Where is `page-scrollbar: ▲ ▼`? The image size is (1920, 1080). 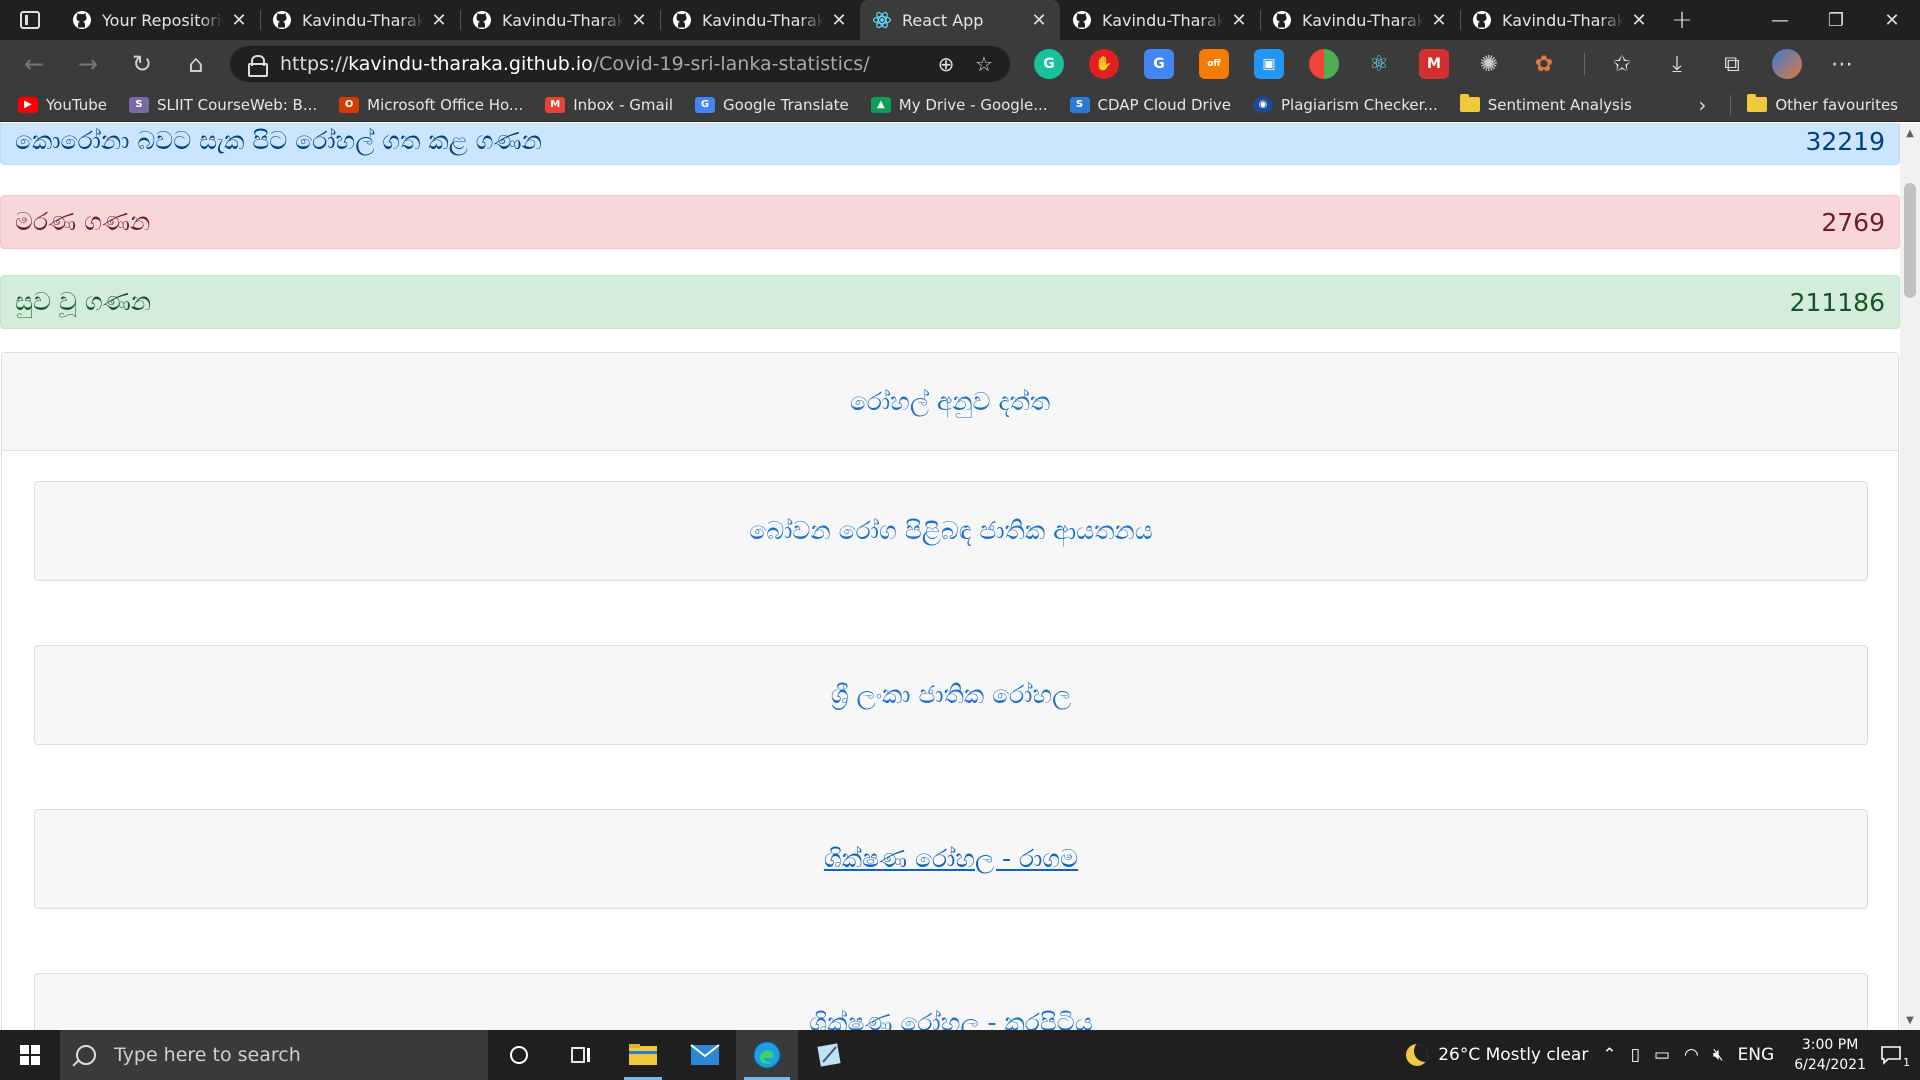 page-scrollbar: ▲ ▼ is located at coordinates (1910, 576).